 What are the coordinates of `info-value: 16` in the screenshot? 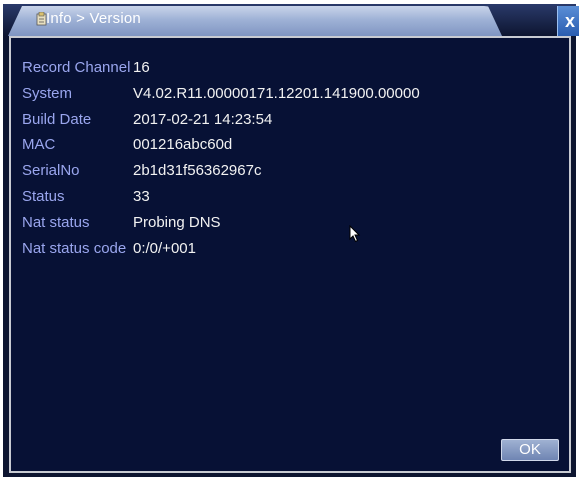 It's located at (141, 67).